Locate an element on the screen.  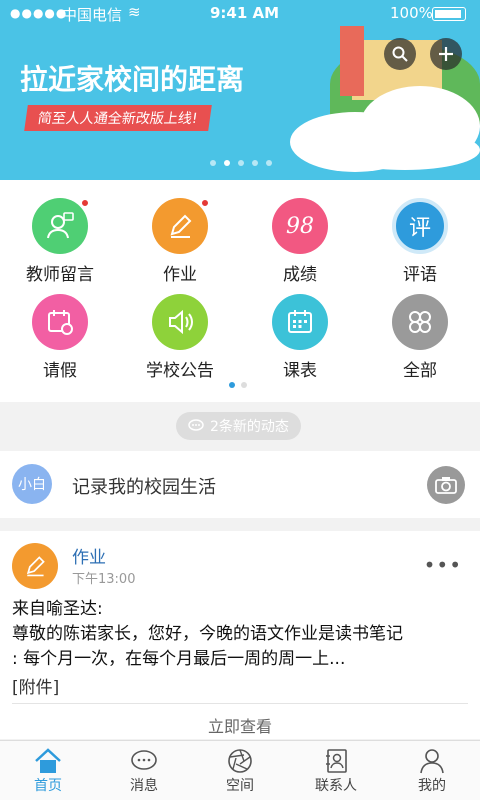
person-icon is located at coordinates (432, 761).